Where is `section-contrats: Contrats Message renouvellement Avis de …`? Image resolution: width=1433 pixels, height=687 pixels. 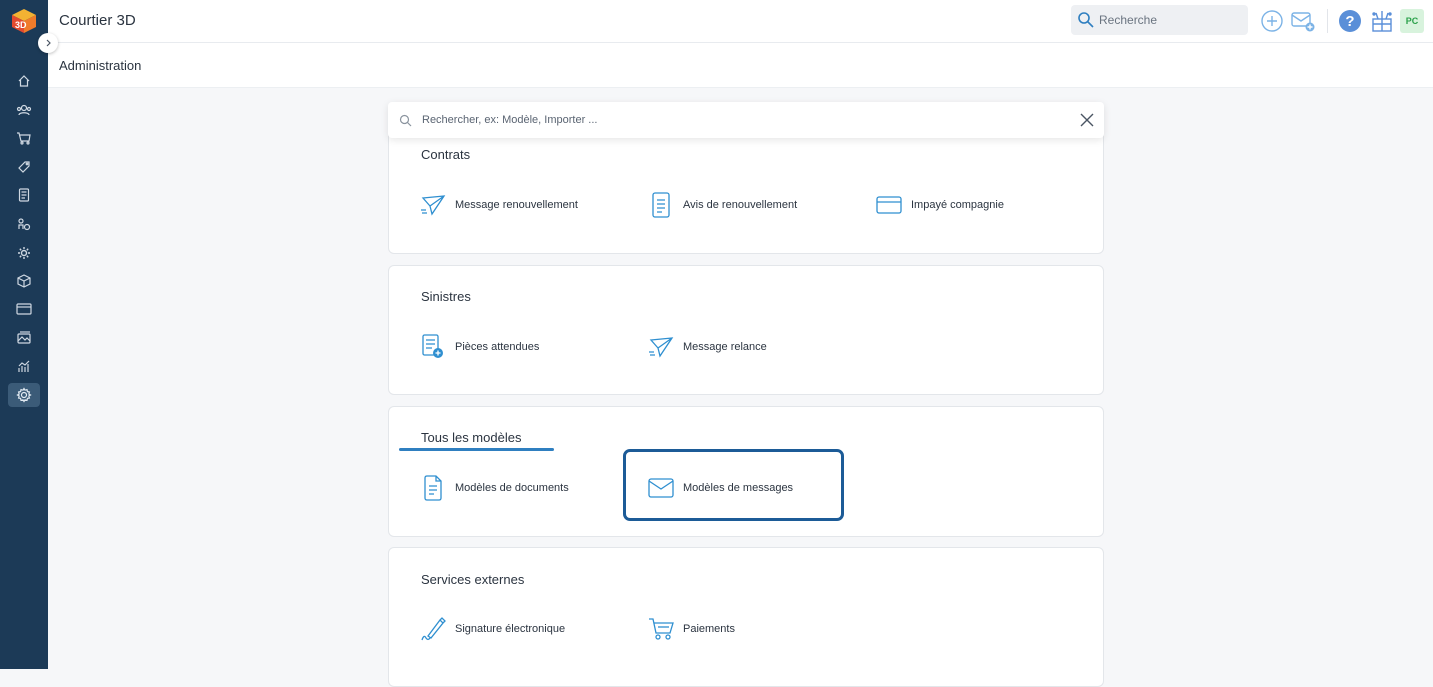 section-contrats: Contrats Message renouvellement Avis de … is located at coordinates (746, 188).